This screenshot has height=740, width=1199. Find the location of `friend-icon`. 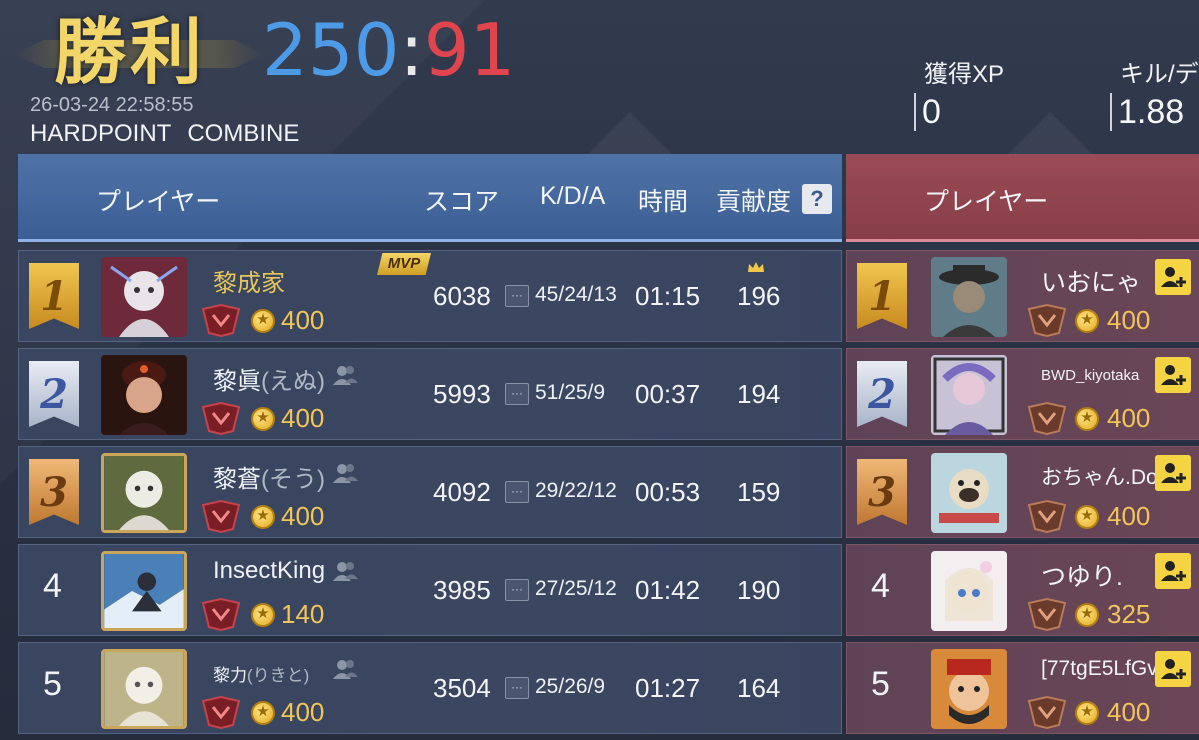

friend-icon is located at coordinates (345, 473).